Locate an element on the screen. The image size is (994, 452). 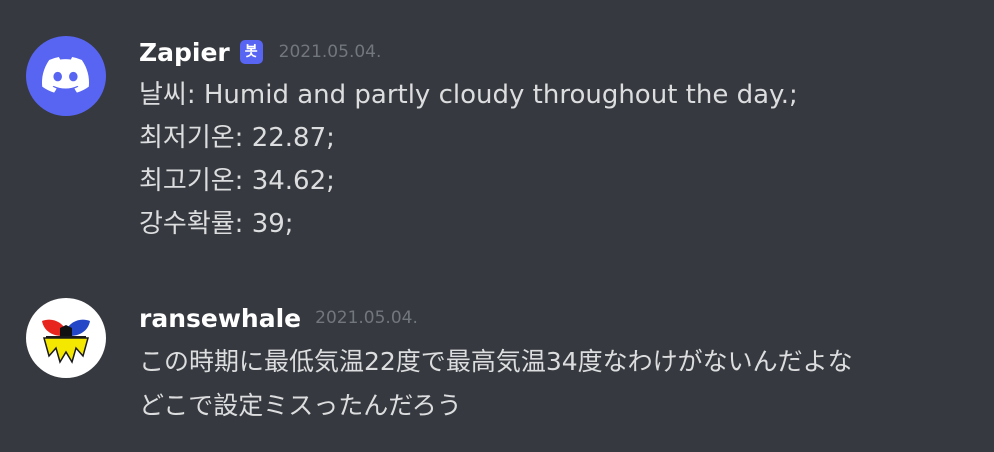
message-line-min-temp: 최저기온: 22.87; is located at coordinates (237, 138).